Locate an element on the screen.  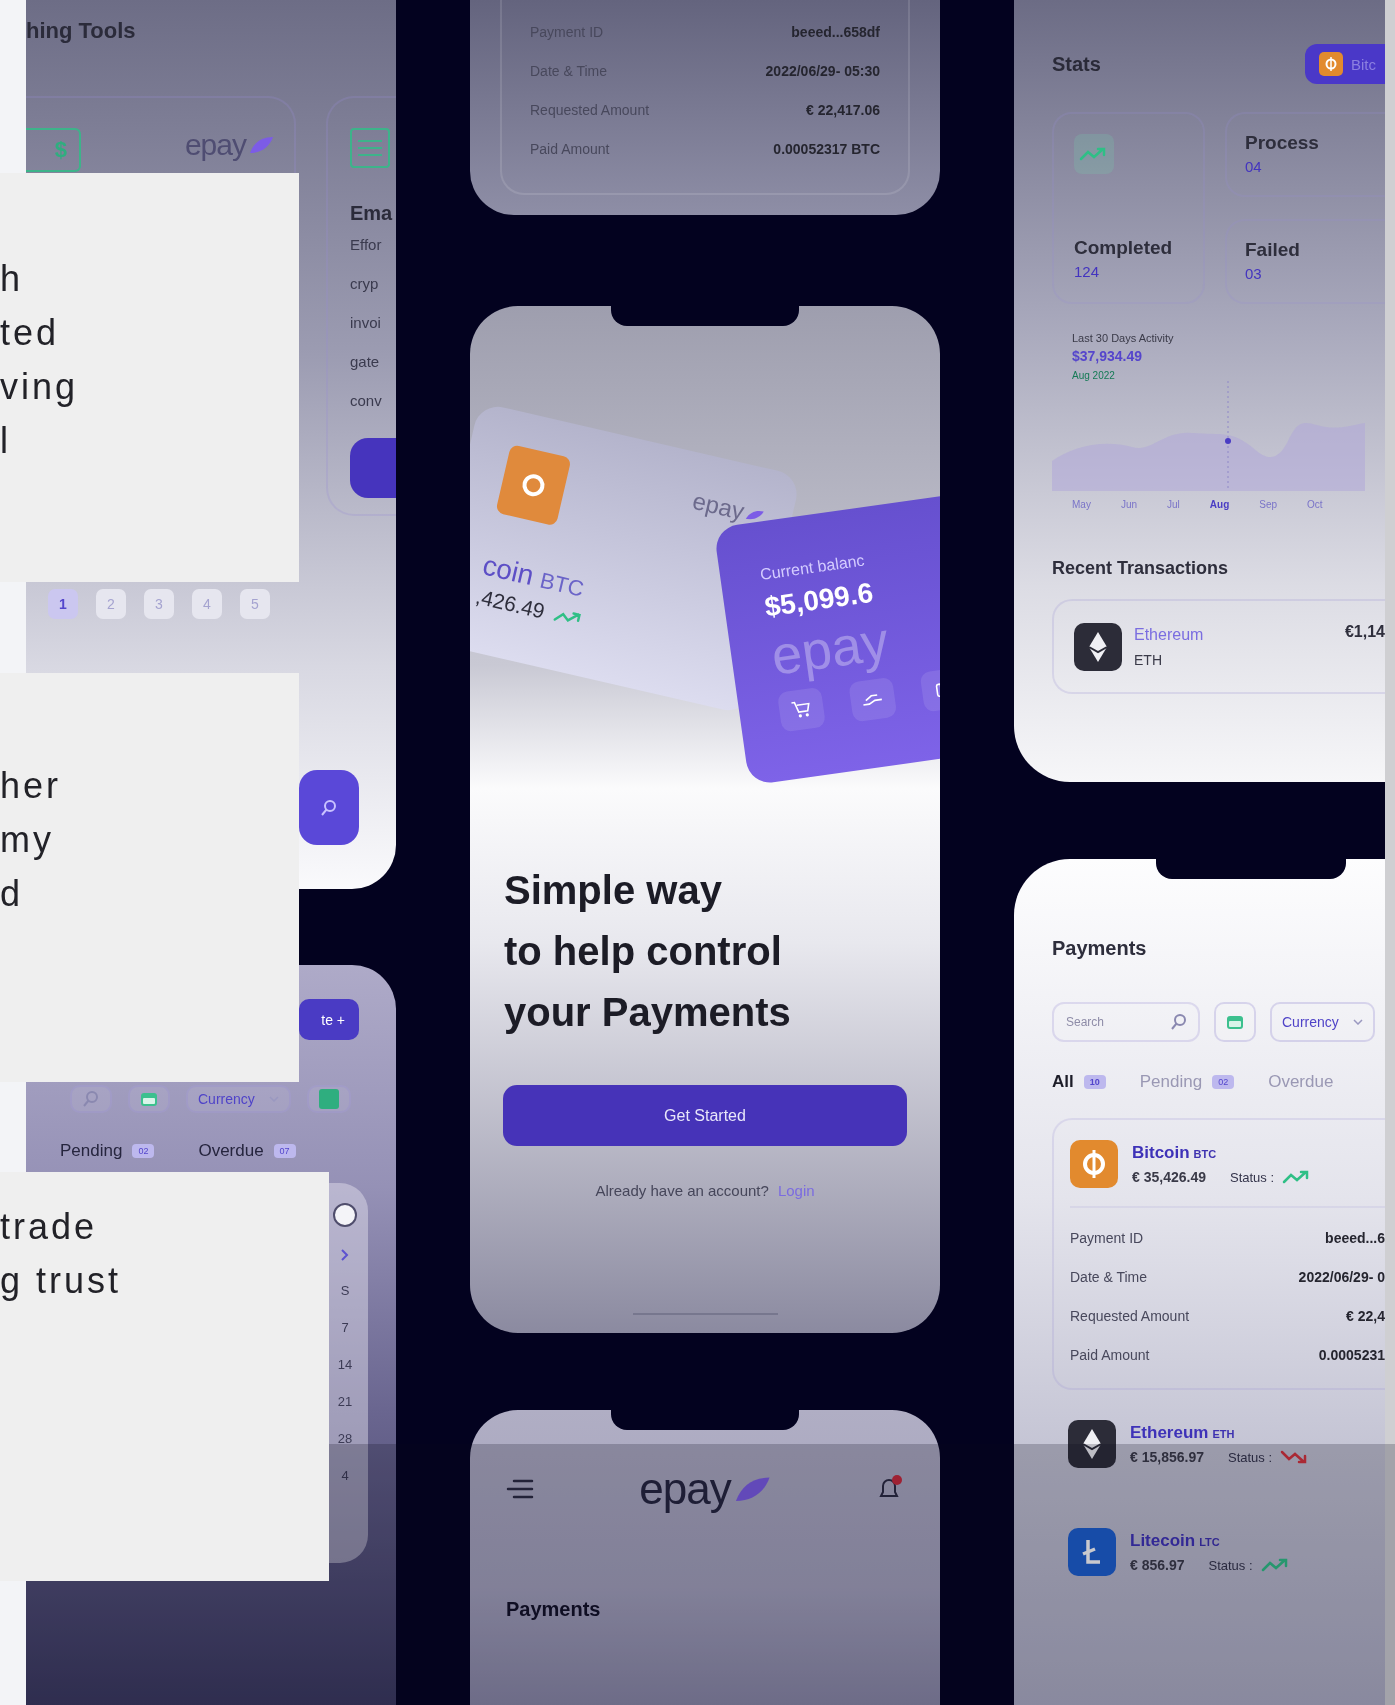
balance-label: Current balanc is located at coordinates (813, 566).